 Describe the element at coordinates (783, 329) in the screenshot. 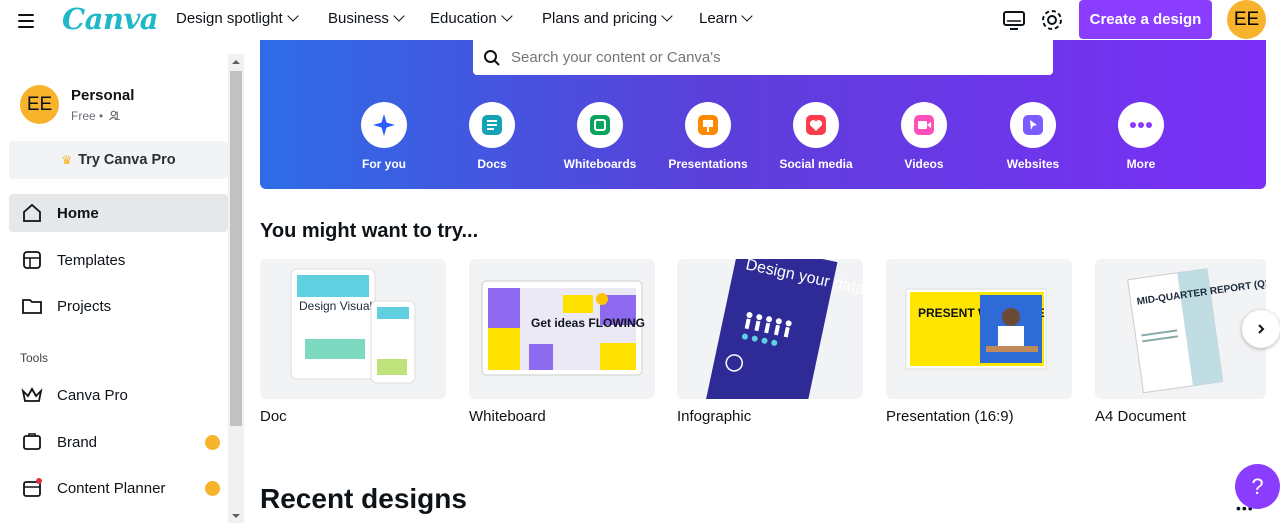

I see `infographic-thumbnail: Design your data` at that location.